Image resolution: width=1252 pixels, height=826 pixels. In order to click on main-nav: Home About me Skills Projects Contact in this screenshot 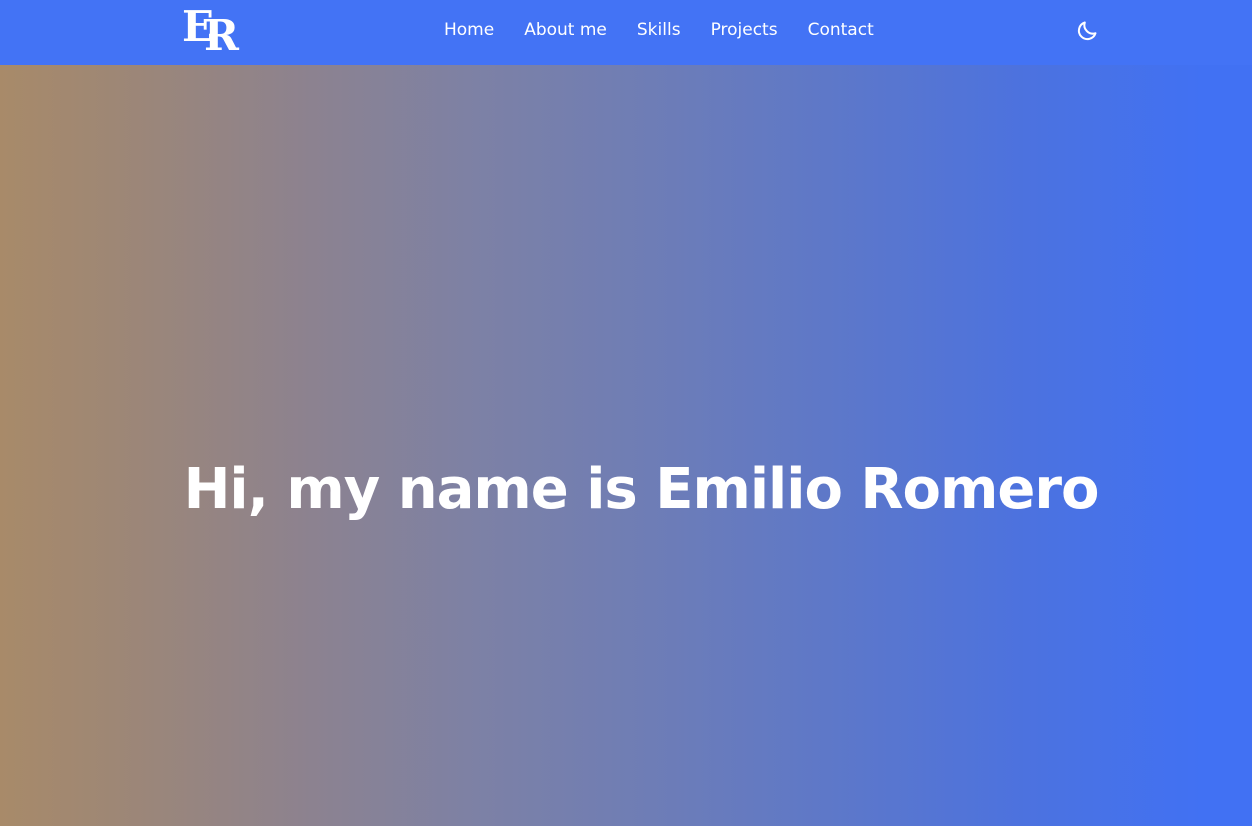, I will do `click(659, 30)`.